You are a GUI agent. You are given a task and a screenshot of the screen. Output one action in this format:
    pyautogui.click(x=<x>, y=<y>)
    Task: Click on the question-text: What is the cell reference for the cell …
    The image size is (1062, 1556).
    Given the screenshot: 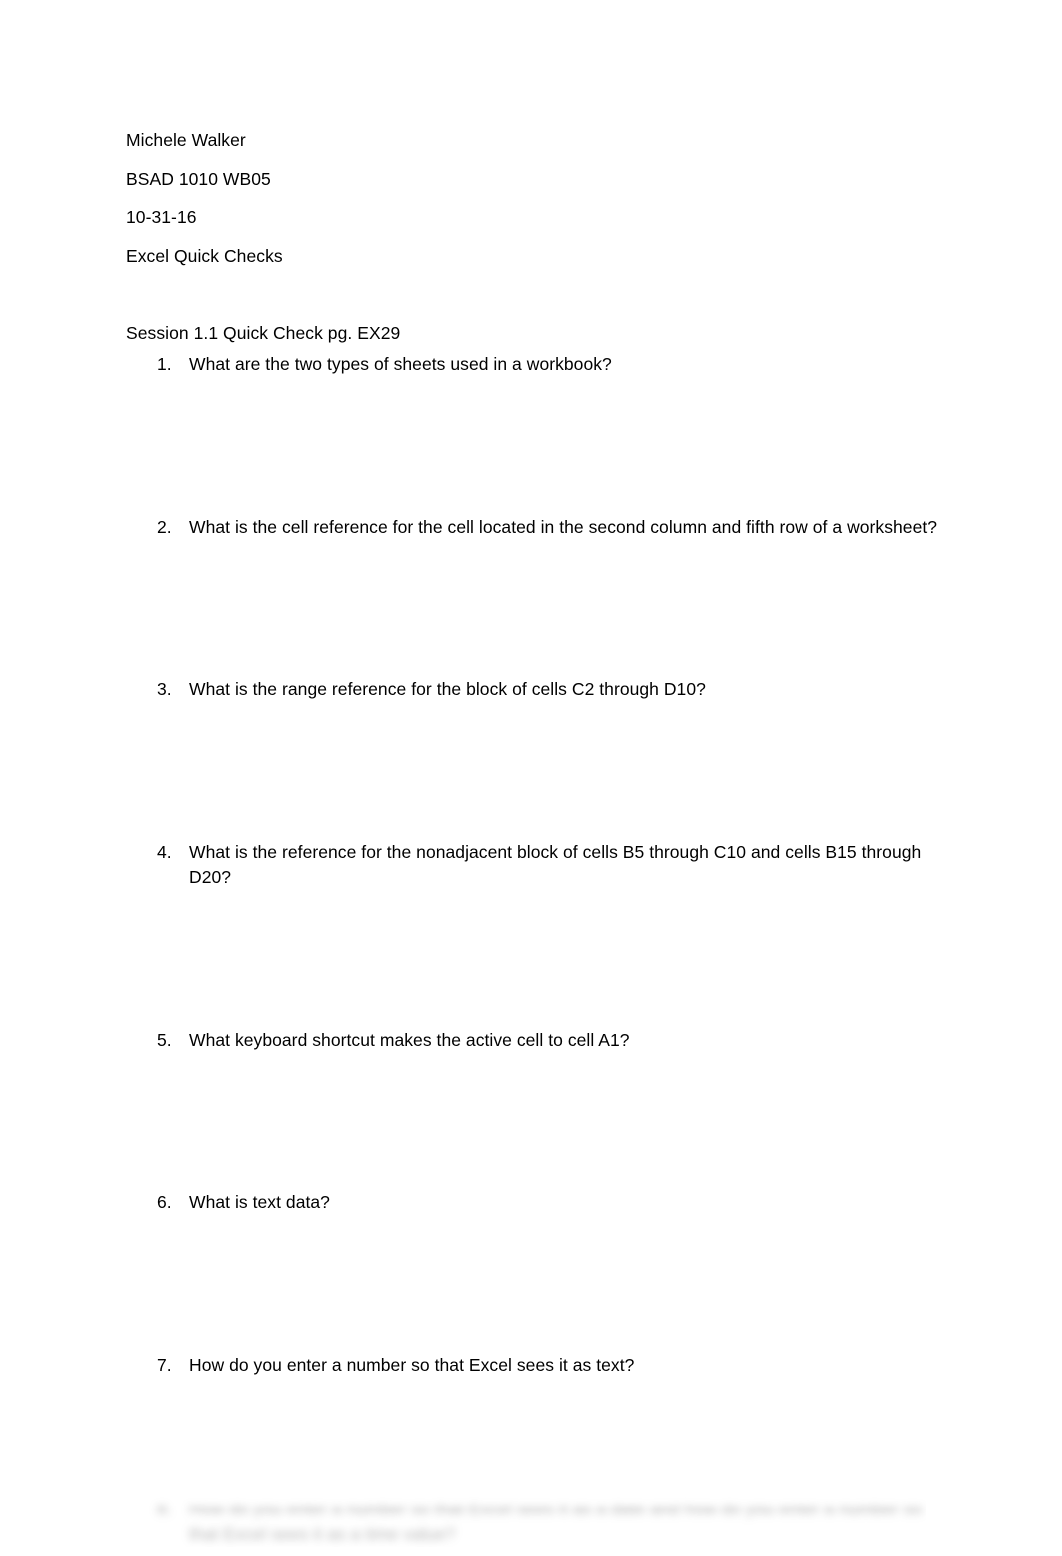 What is the action you would take?
    pyautogui.click(x=563, y=526)
    